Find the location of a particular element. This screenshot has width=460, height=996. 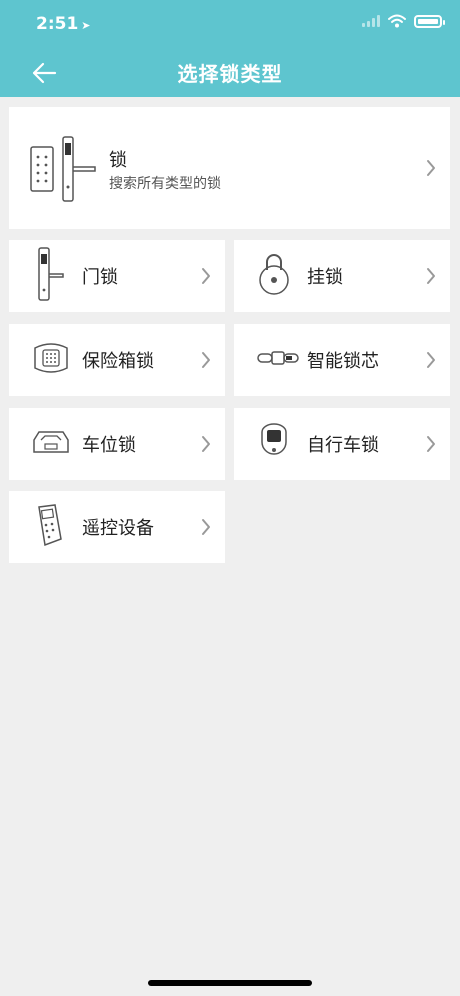

cellular-signal-icon is located at coordinates (371, 21).